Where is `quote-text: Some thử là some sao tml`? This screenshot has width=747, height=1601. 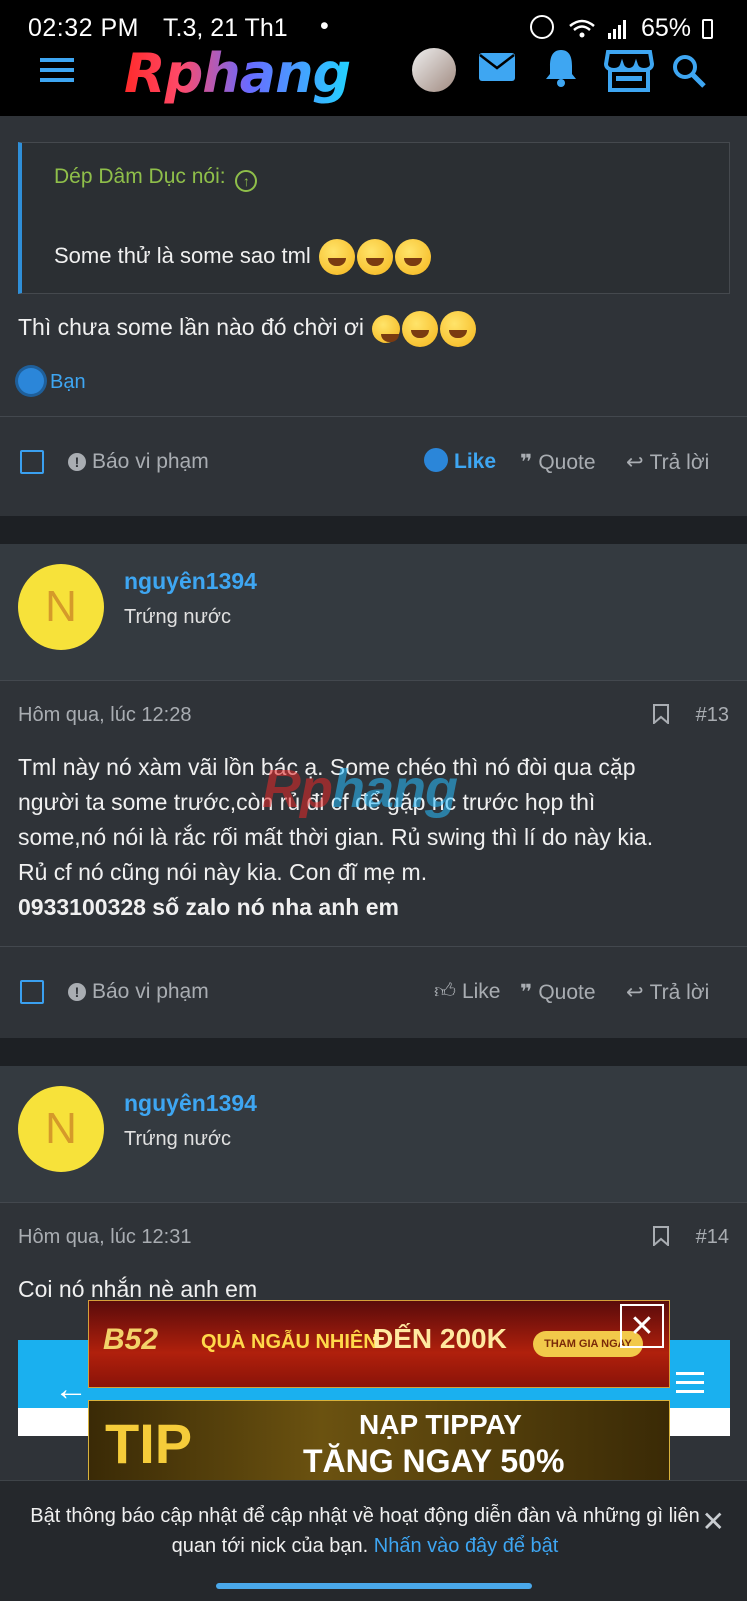 quote-text: Some thử là some sao tml is located at coordinates (242, 257).